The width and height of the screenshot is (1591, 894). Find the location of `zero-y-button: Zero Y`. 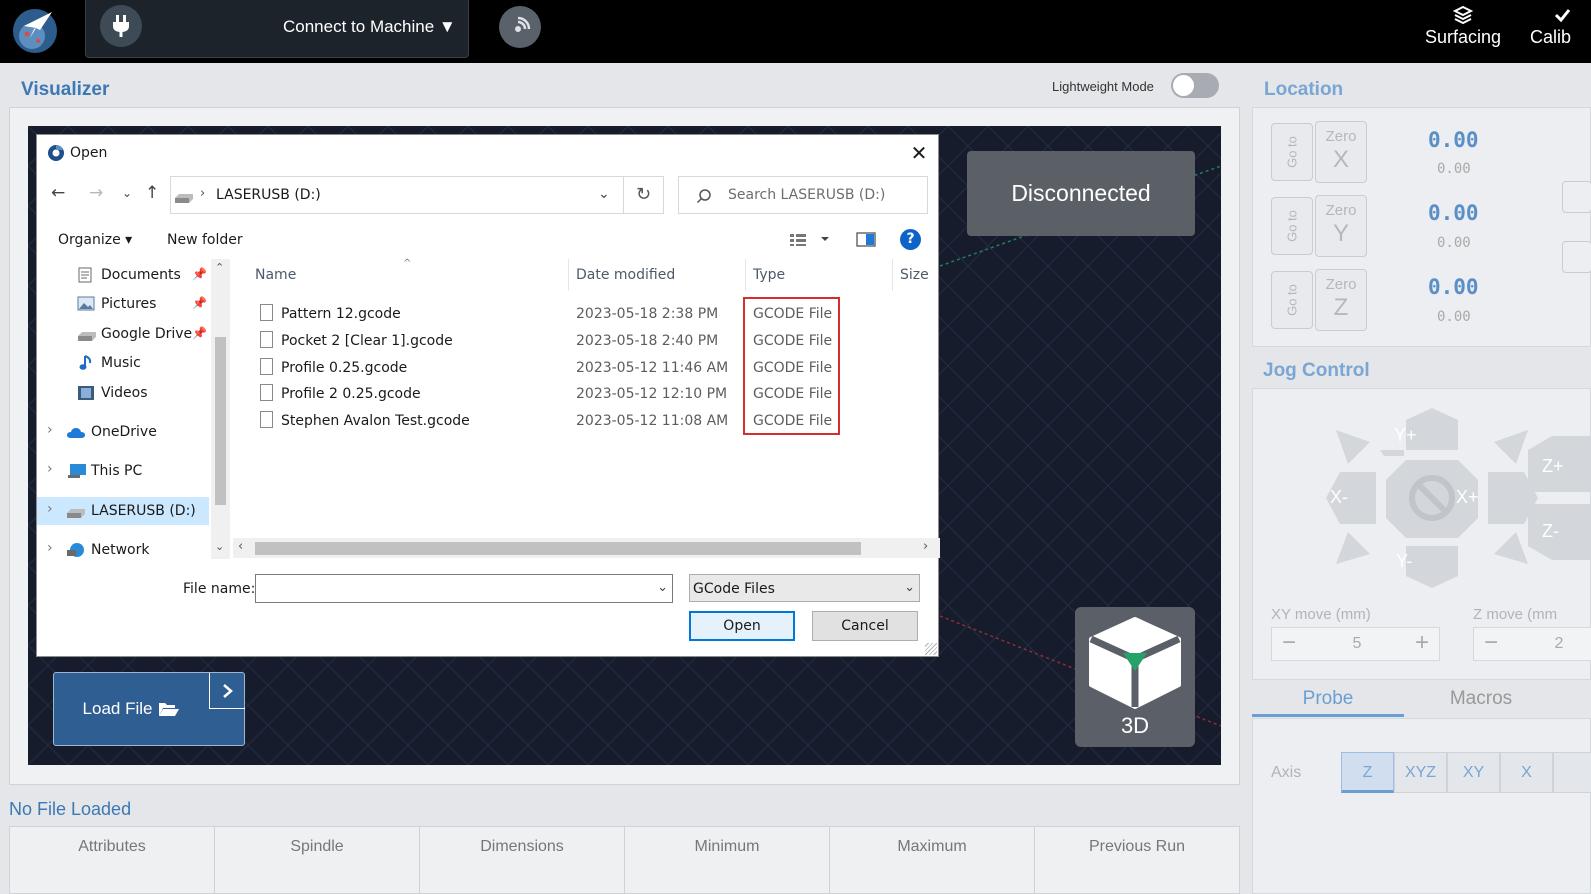

zero-y-button: Zero Y is located at coordinates (1341, 226).